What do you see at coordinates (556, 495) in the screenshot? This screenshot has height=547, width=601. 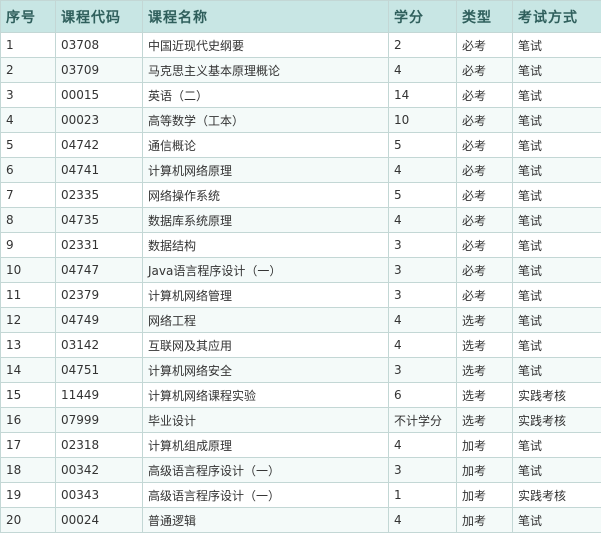 I see `cell-exam-method: 实践考核` at bounding box center [556, 495].